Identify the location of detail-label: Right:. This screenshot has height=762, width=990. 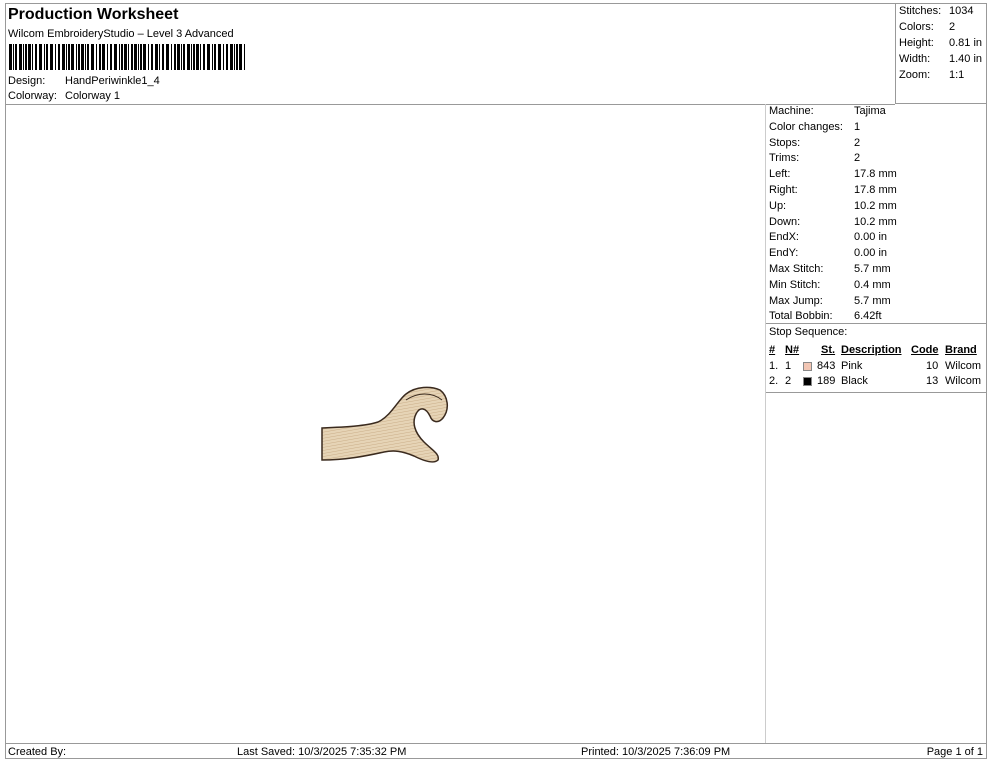
(783, 190).